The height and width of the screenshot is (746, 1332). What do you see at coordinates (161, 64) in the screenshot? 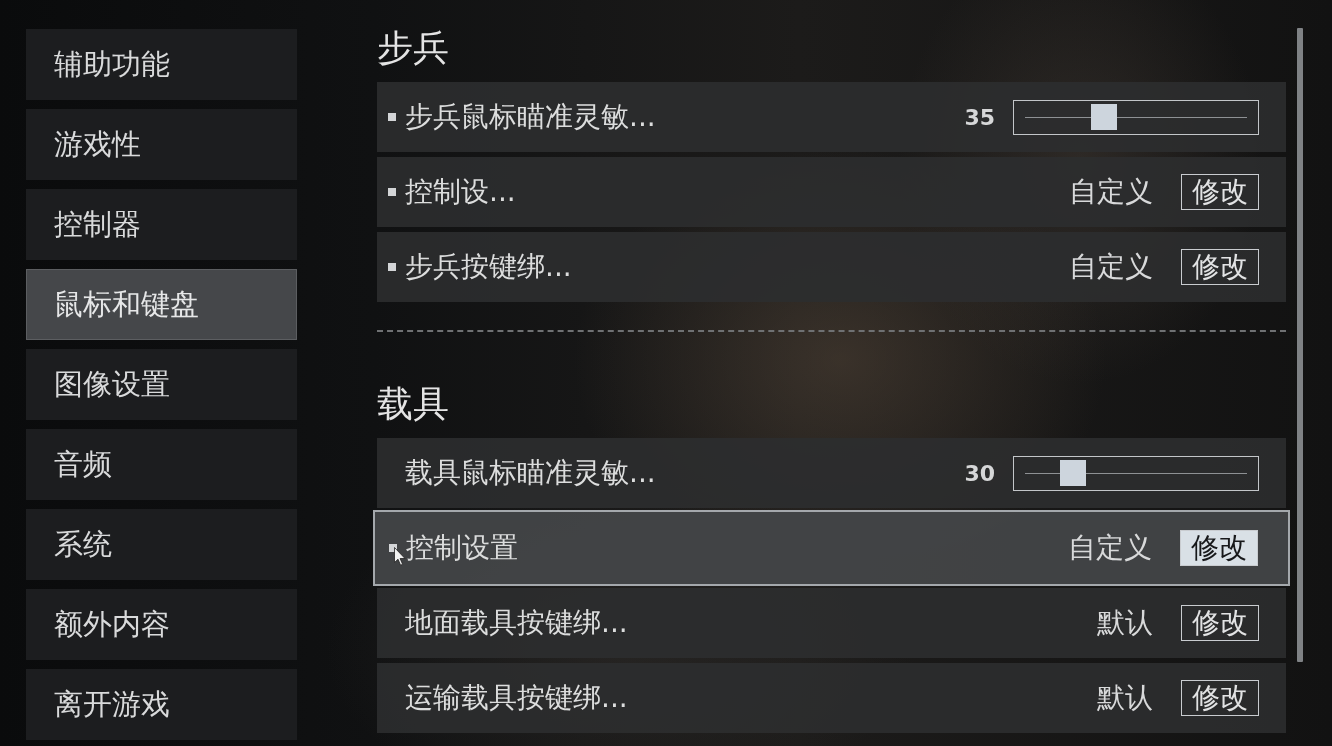
I see `sidebar-item: 辅助功能` at bounding box center [161, 64].